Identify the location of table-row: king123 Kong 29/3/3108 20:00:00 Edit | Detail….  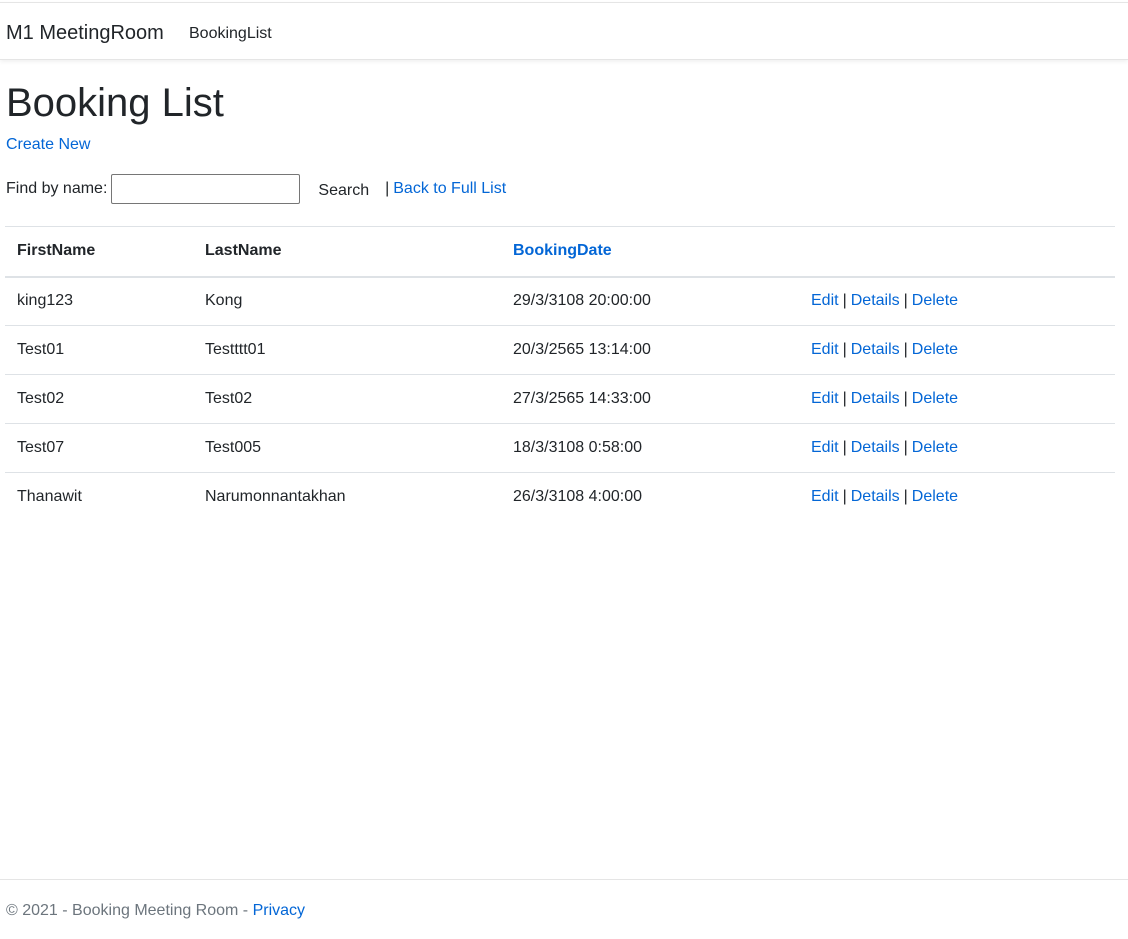
(560, 301).